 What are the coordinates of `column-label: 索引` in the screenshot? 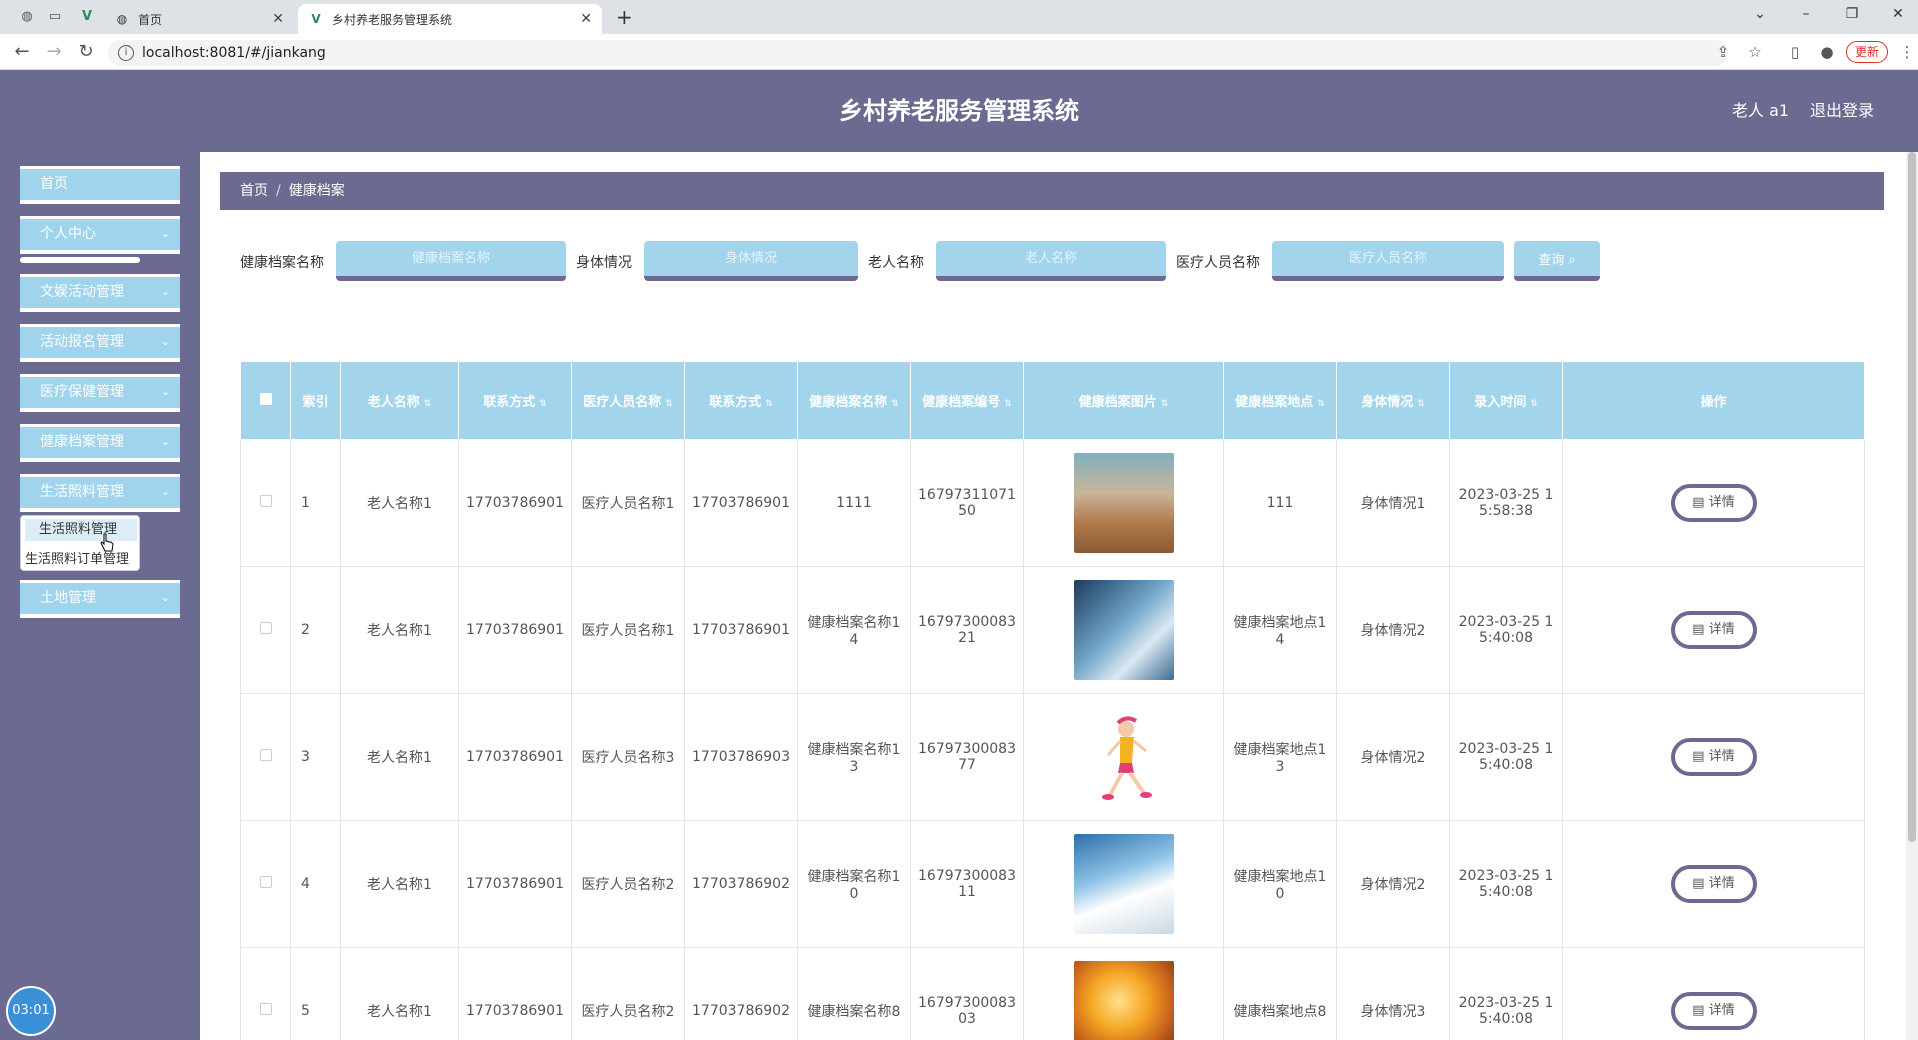 It's located at (315, 402).